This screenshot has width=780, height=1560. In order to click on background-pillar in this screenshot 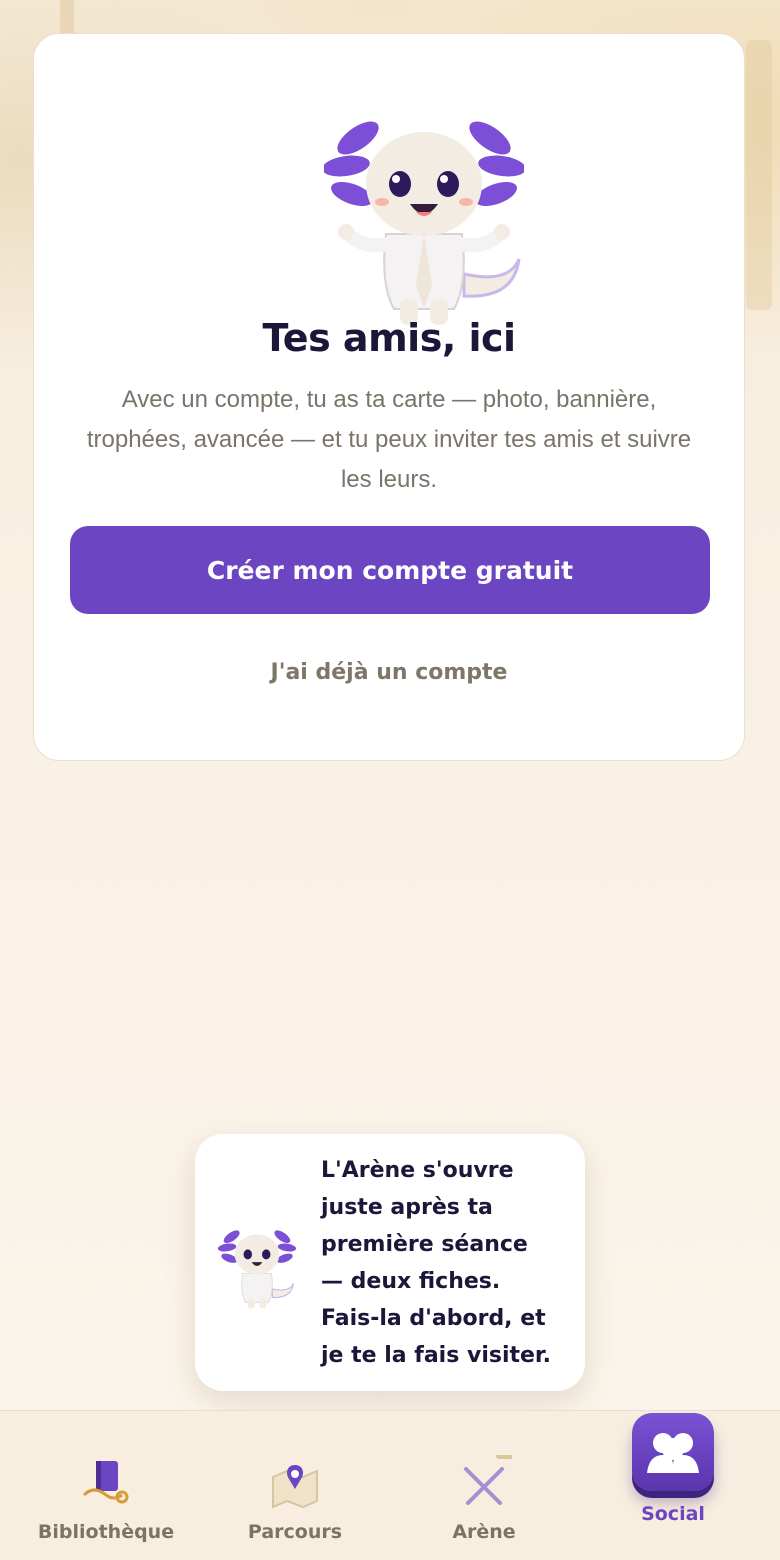, I will do `click(759, 175)`.